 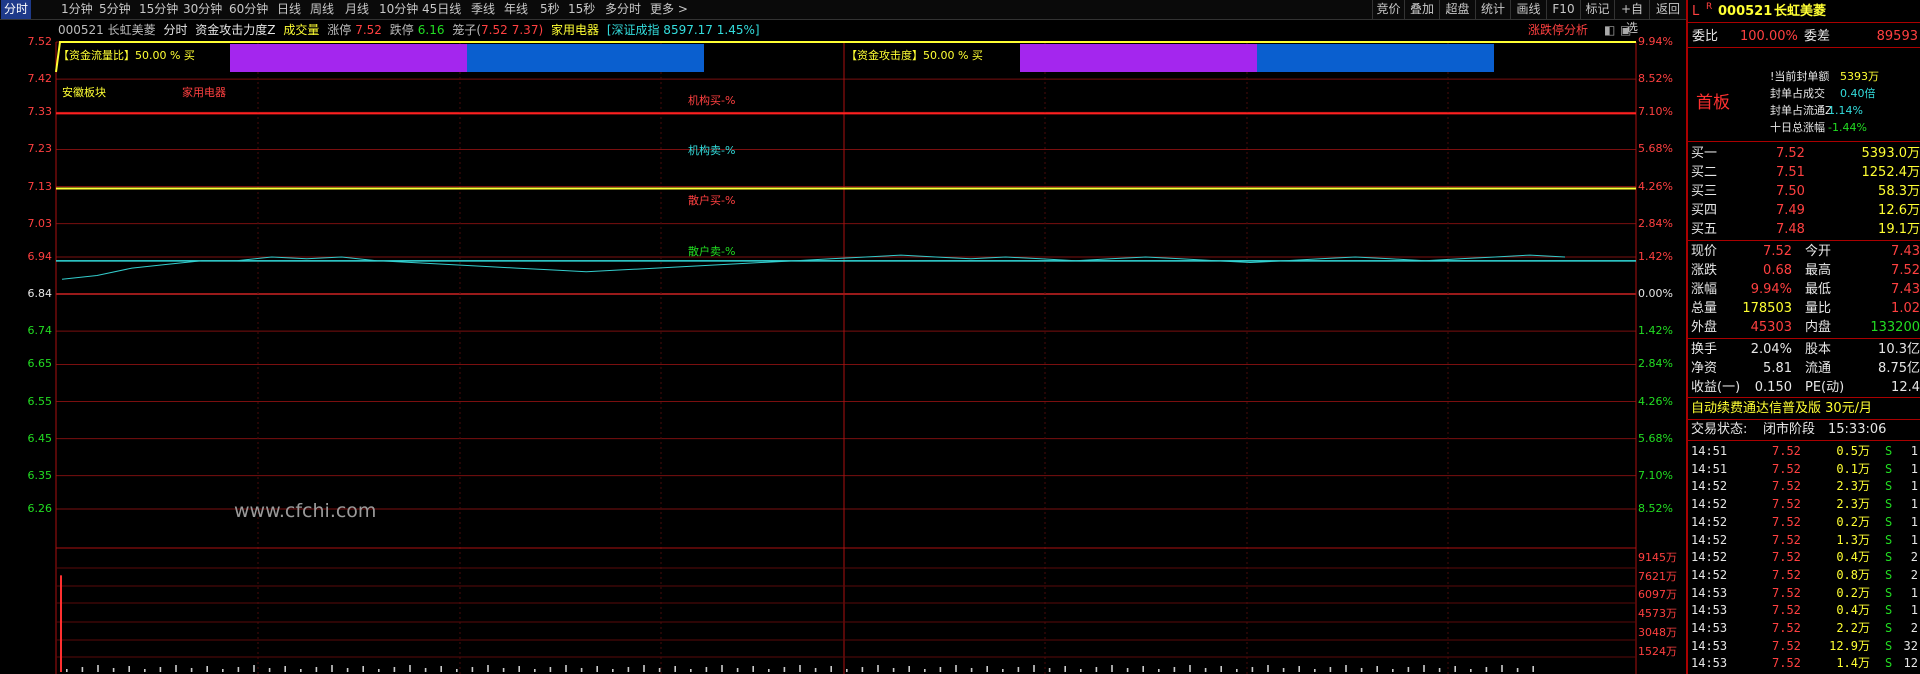 What do you see at coordinates (527, 30) in the screenshot?
I see `cage-high: 7.37)` at bounding box center [527, 30].